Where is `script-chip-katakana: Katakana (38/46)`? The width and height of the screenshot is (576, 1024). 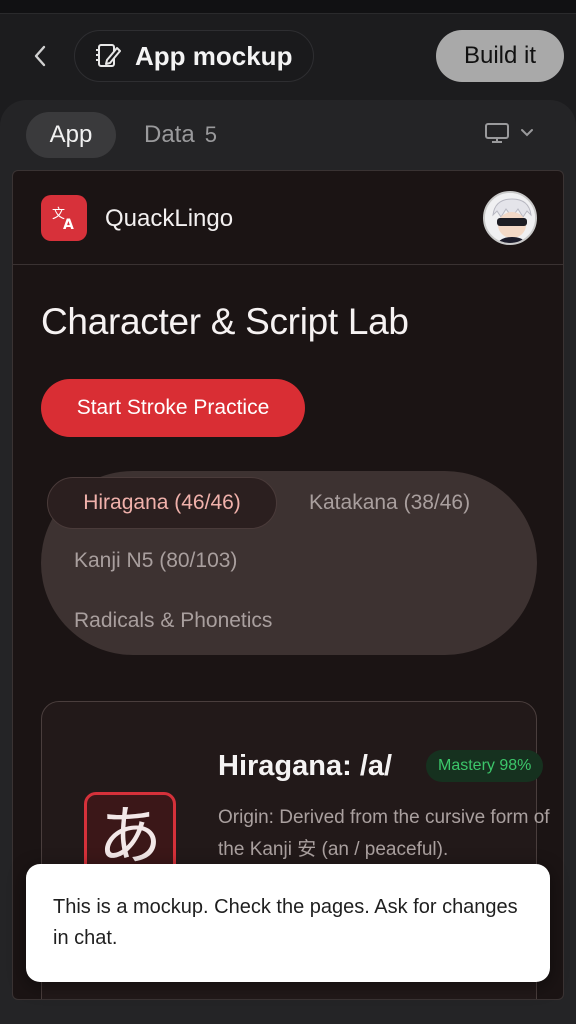 script-chip-katakana: Katakana (38/46) is located at coordinates (389, 503).